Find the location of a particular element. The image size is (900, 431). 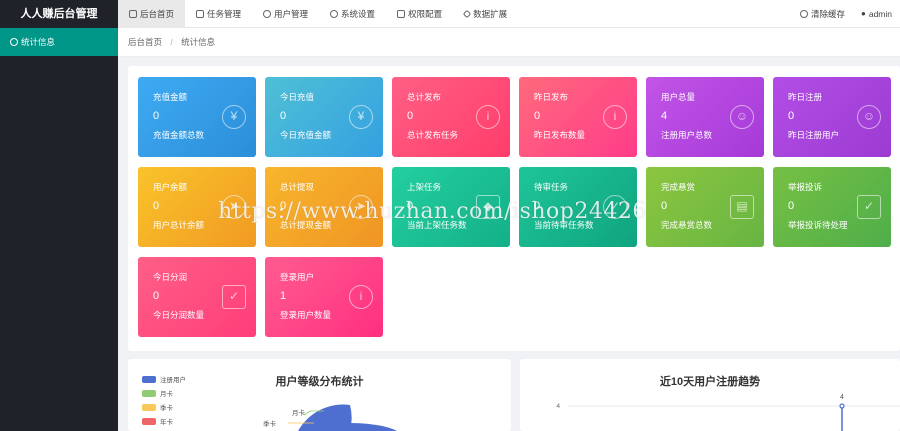

nav-label: 系统设置 is located at coordinates (358, 14).